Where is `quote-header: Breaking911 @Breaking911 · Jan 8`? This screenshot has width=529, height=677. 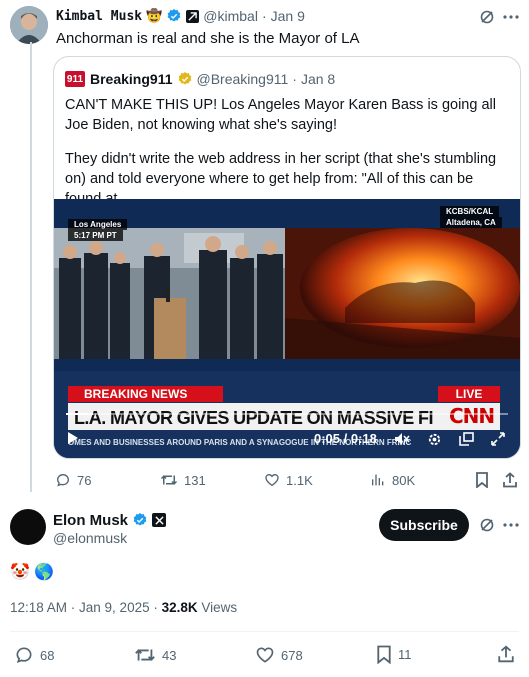
quote-header: Breaking911 @Breaking911 · Jan 8 is located at coordinates (212, 79).